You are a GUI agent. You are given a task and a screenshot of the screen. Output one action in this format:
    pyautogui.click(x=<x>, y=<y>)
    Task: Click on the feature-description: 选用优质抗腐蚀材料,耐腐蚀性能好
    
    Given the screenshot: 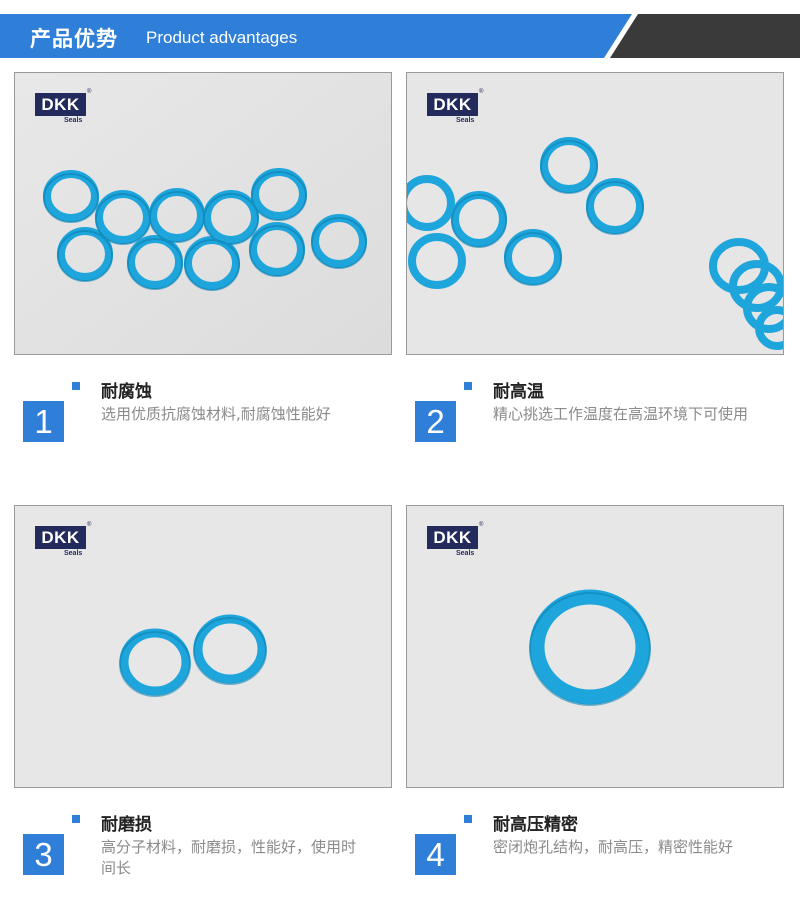 What is the action you would take?
    pyautogui.click(x=216, y=414)
    